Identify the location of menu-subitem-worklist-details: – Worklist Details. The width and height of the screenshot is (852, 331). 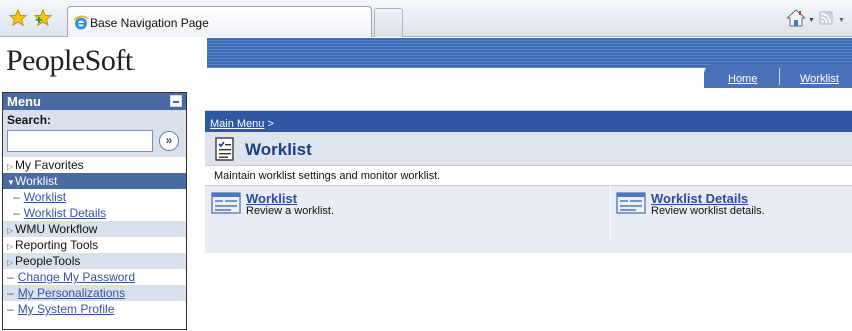
(94, 213).